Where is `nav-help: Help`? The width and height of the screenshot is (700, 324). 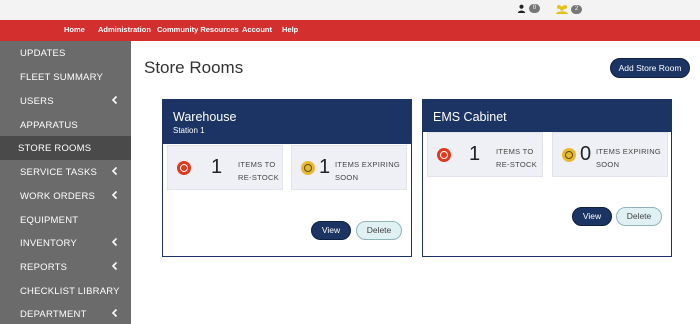 nav-help: Help is located at coordinates (290, 29).